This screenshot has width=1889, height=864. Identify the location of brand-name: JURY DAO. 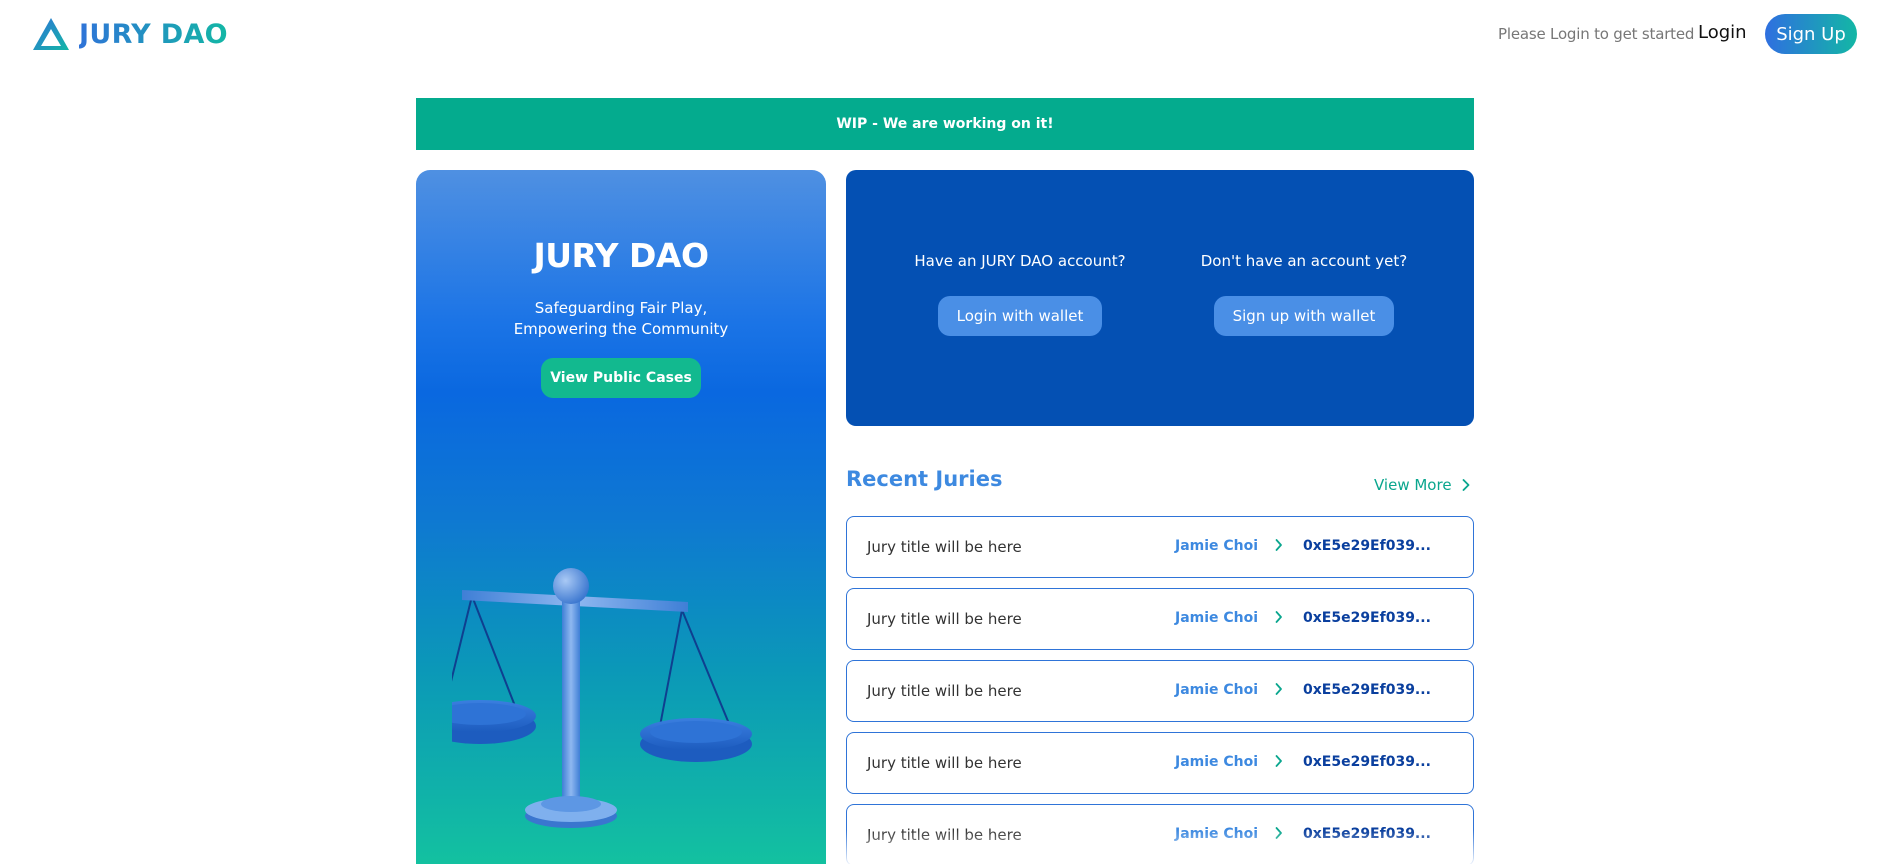
(153, 34).